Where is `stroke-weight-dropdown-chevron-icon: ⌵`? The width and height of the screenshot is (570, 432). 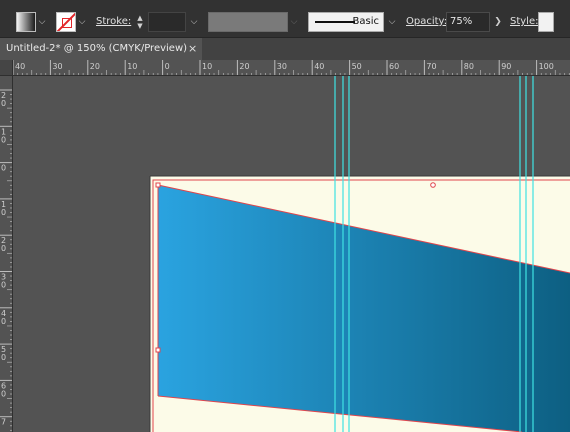
stroke-weight-dropdown-chevron-icon: ⌵ is located at coordinates (194, 22).